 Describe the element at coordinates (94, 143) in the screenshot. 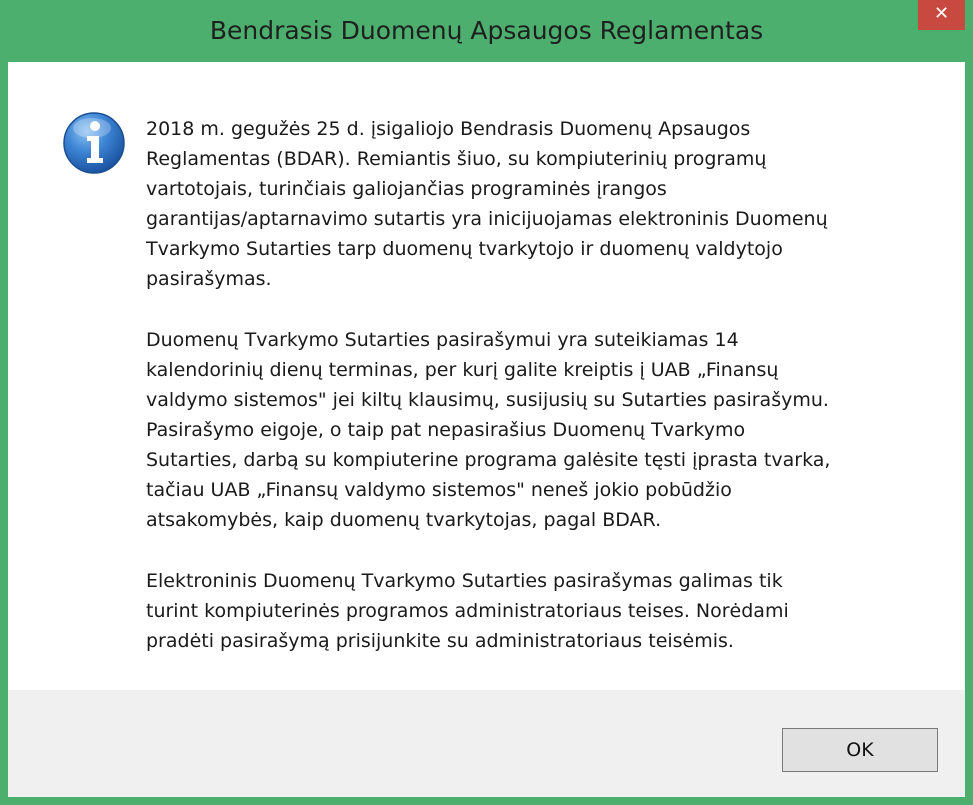

I see `info-icon` at that location.